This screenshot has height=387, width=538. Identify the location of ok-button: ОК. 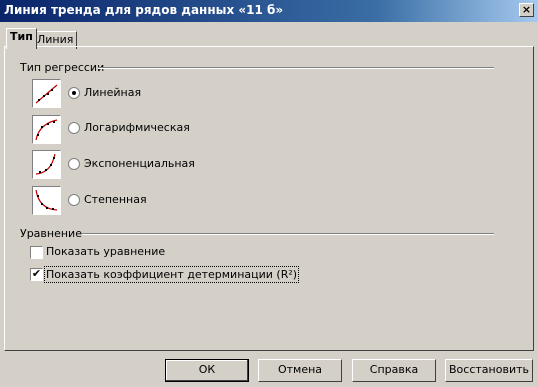
(207, 370).